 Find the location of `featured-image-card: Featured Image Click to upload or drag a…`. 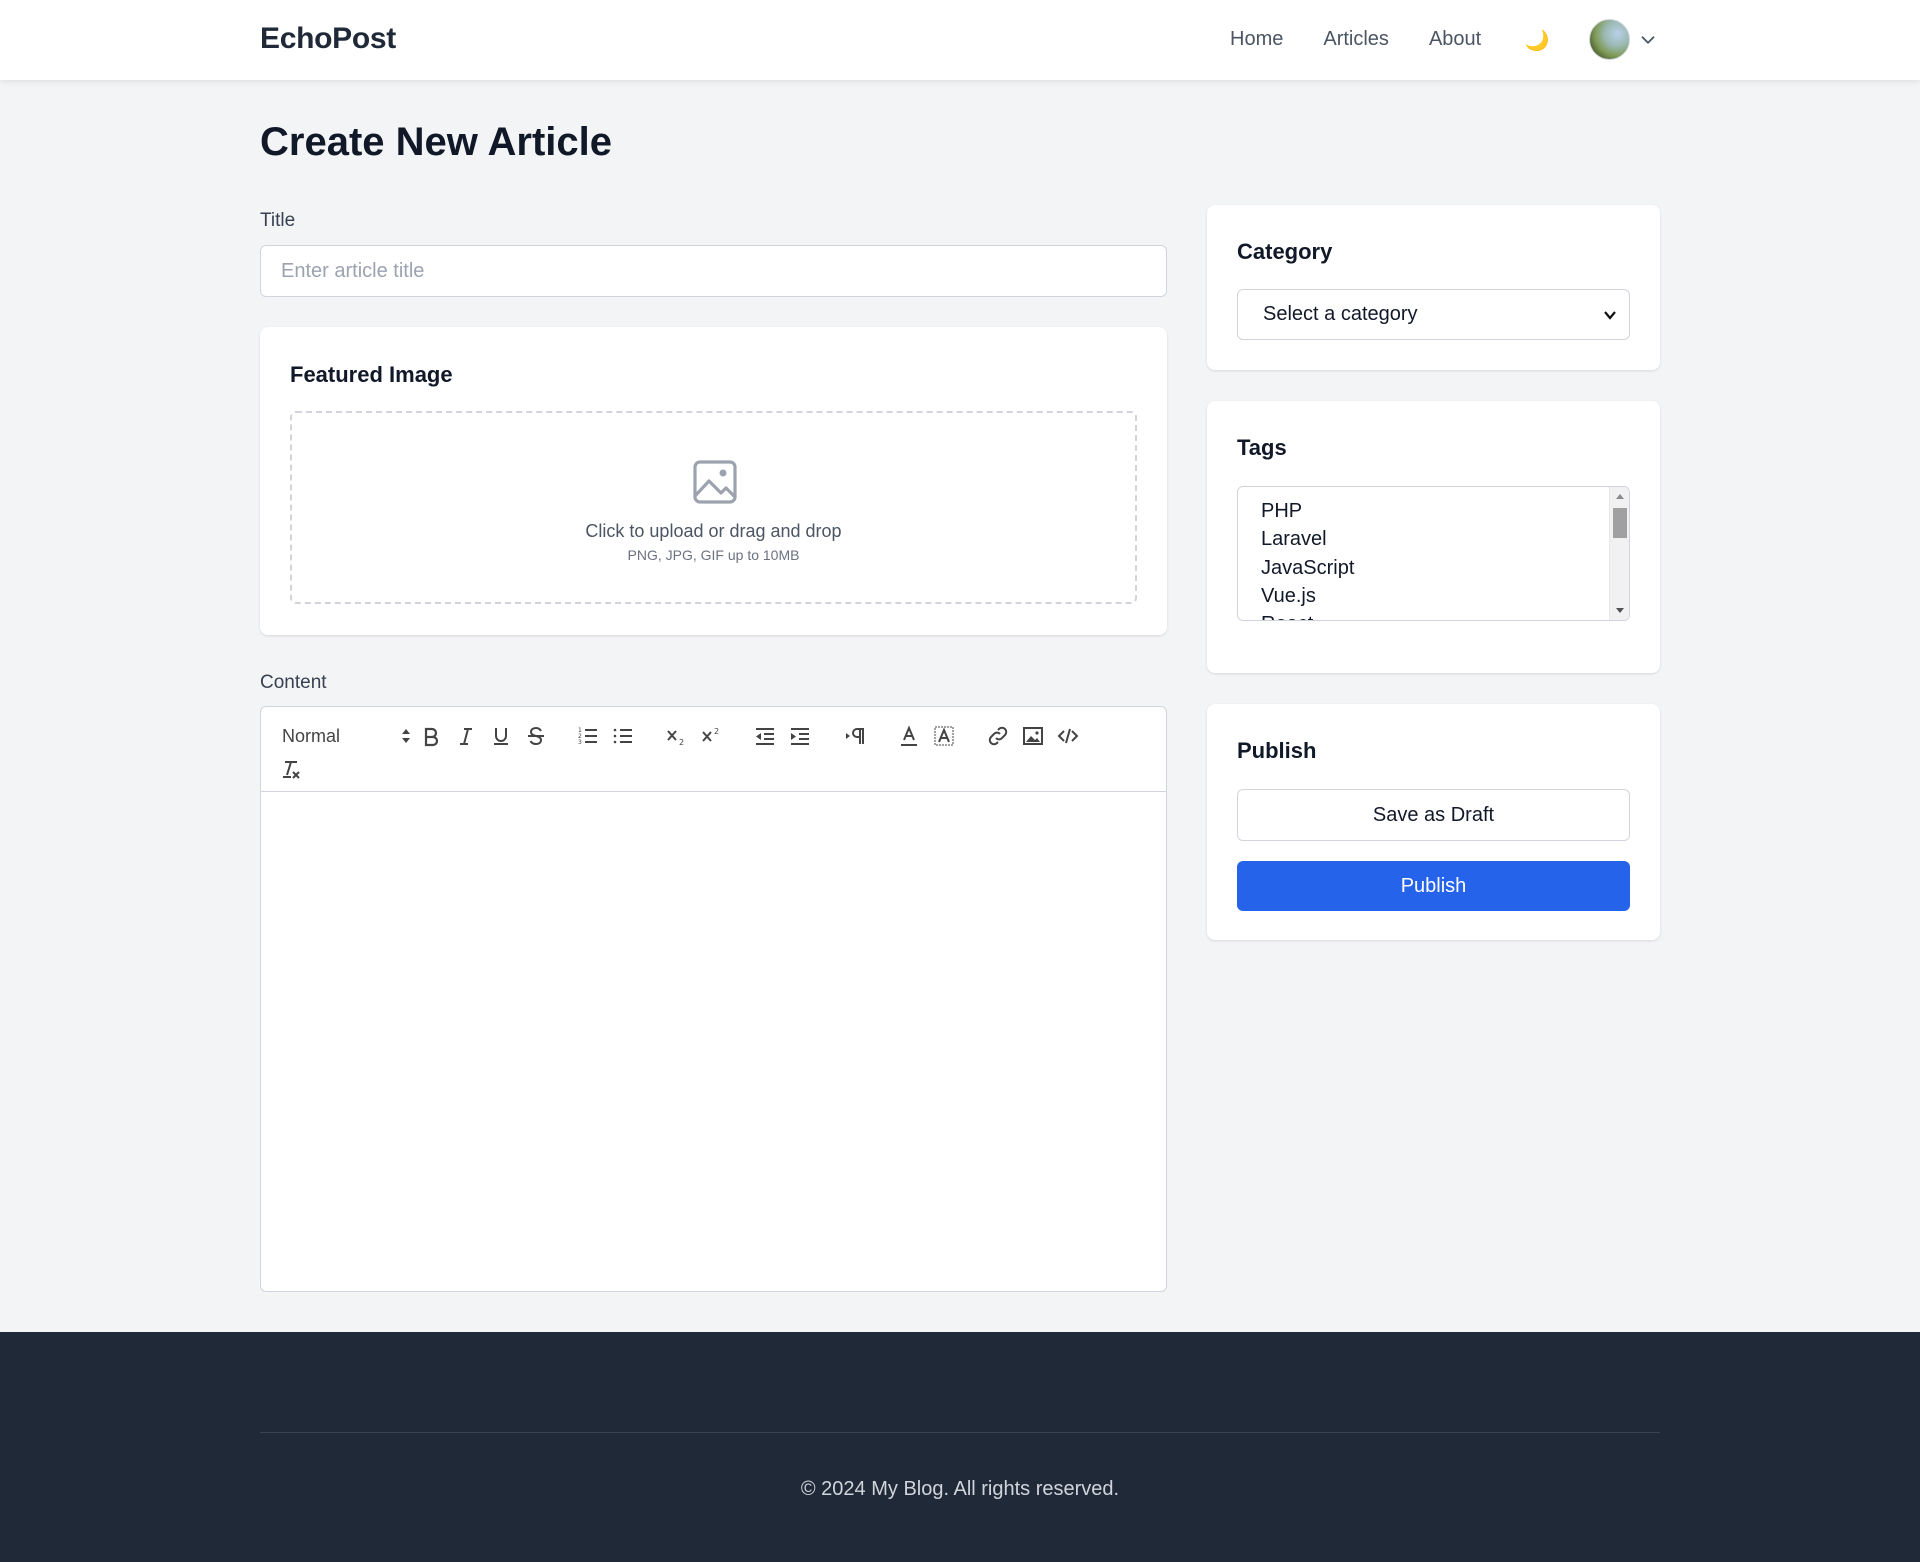

featured-image-card: Featured Image Click to upload or drag a… is located at coordinates (713, 481).